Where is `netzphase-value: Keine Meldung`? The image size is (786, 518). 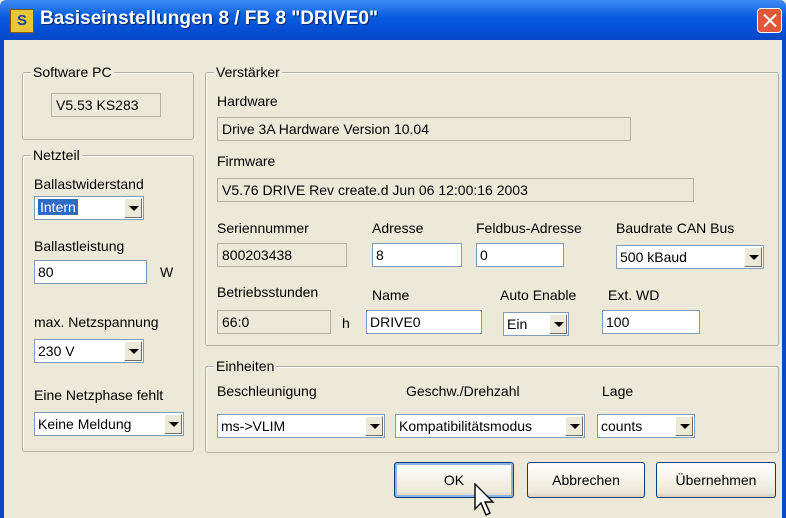
netzphase-value: Keine Meldung is located at coordinates (85, 424).